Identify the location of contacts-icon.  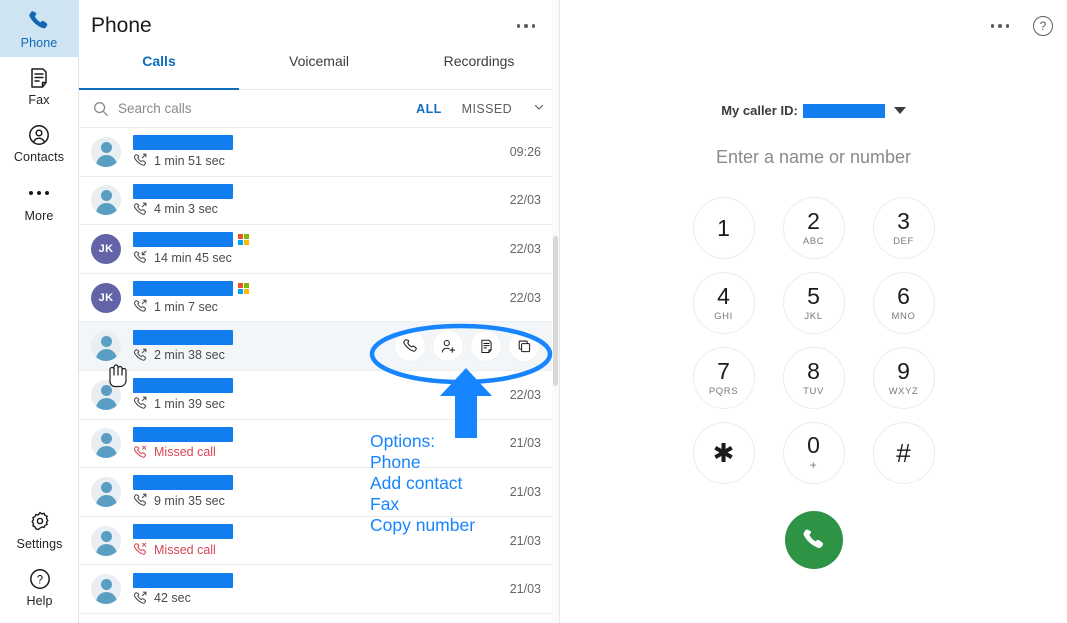
(39, 135).